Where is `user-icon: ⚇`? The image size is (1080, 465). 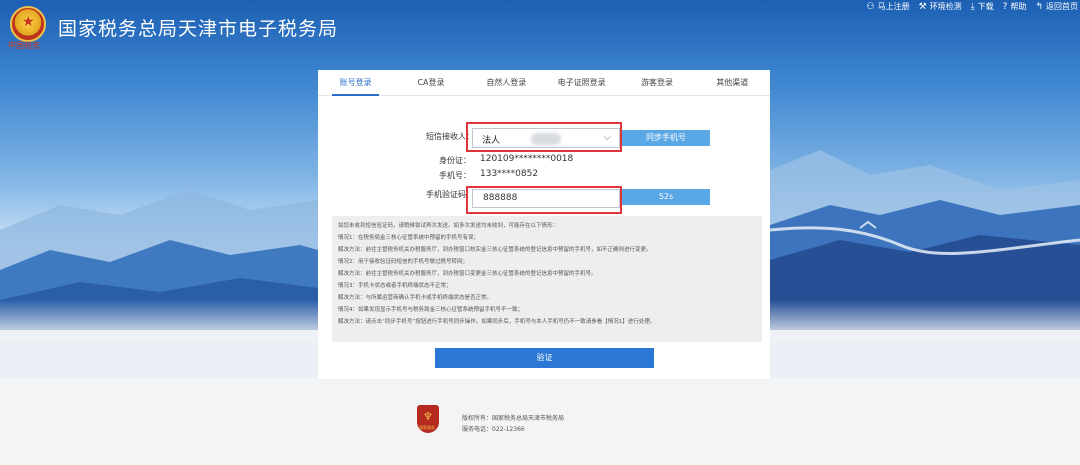 user-icon: ⚇ is located at coordinates (870, 6).